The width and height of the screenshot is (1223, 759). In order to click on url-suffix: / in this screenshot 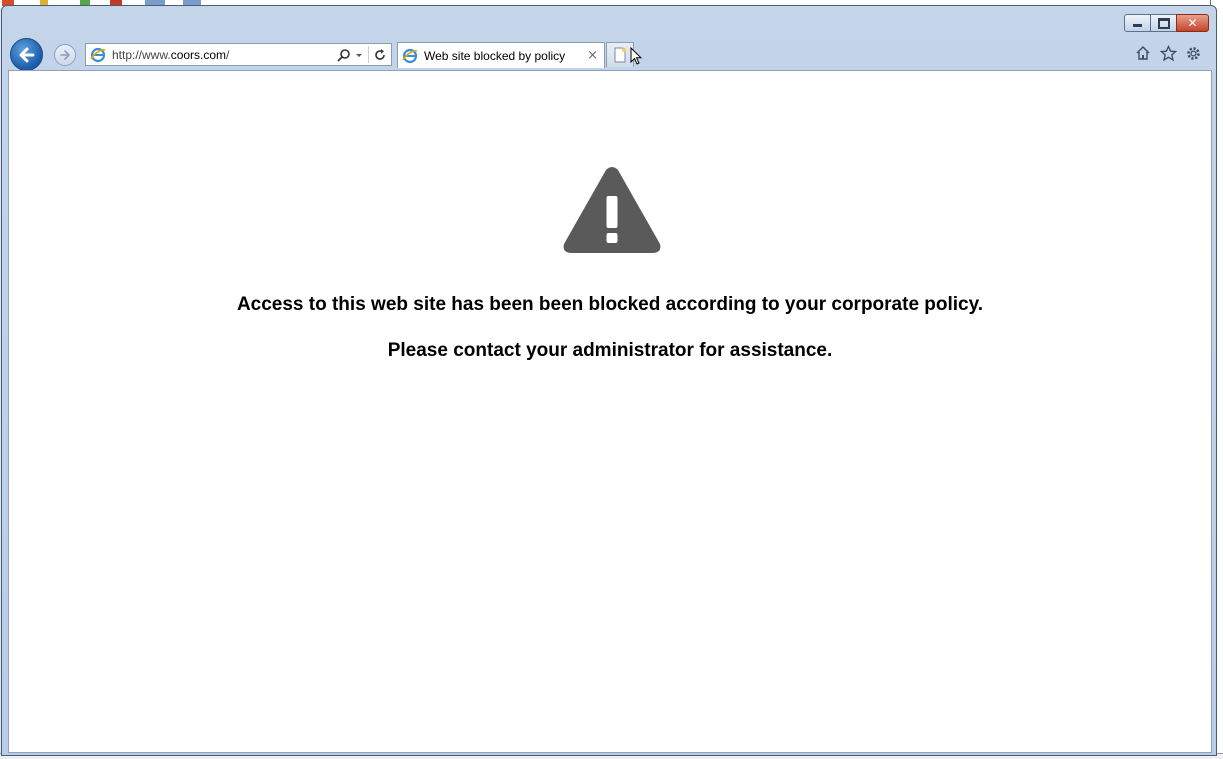, I will do `click(228, 54)`.